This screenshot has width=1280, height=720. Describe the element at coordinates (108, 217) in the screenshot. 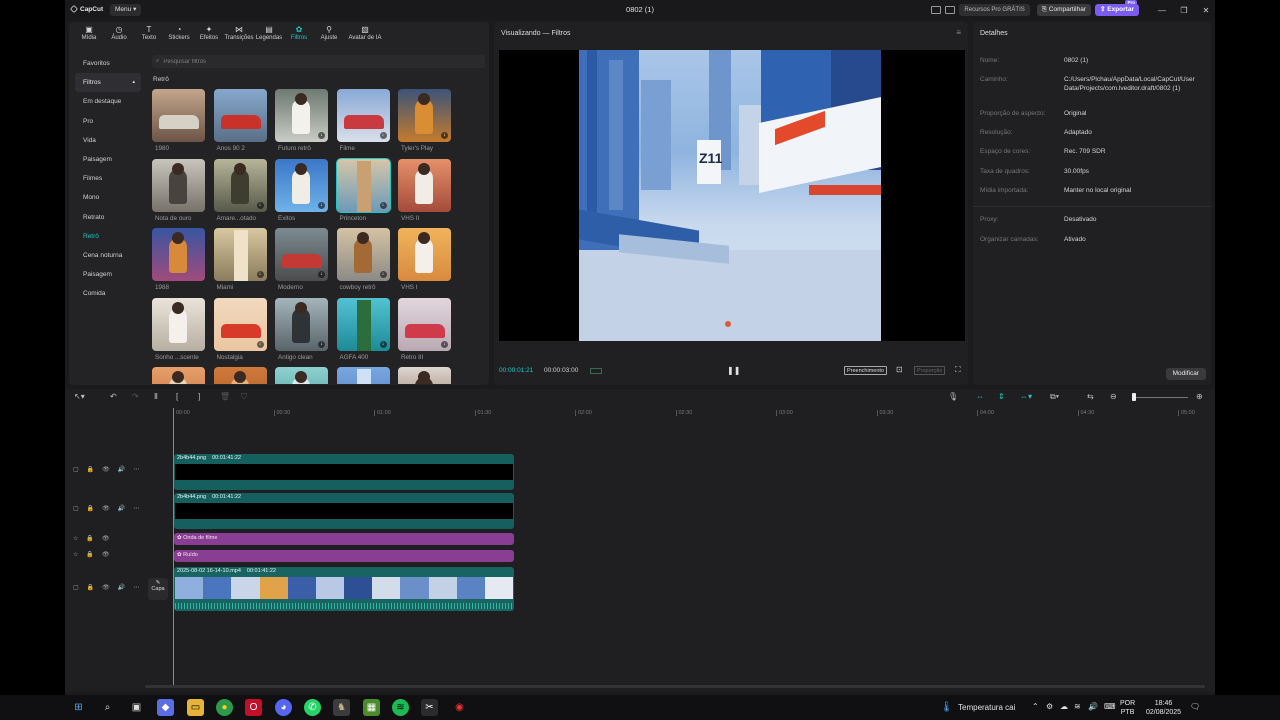

I see `category-item: Retrato` at that location.